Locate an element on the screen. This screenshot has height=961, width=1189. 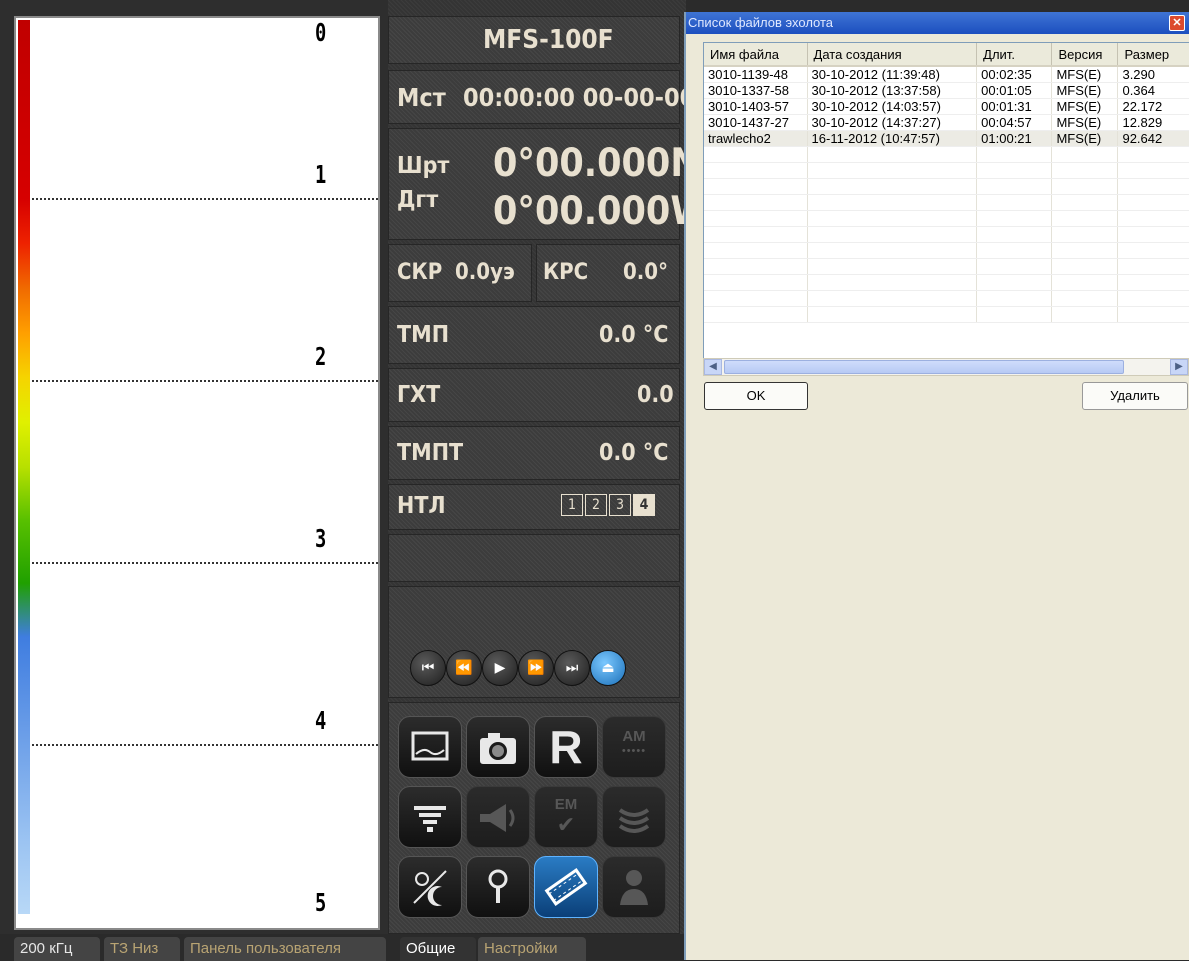
record-button: R is located at coordinates (566, 747).